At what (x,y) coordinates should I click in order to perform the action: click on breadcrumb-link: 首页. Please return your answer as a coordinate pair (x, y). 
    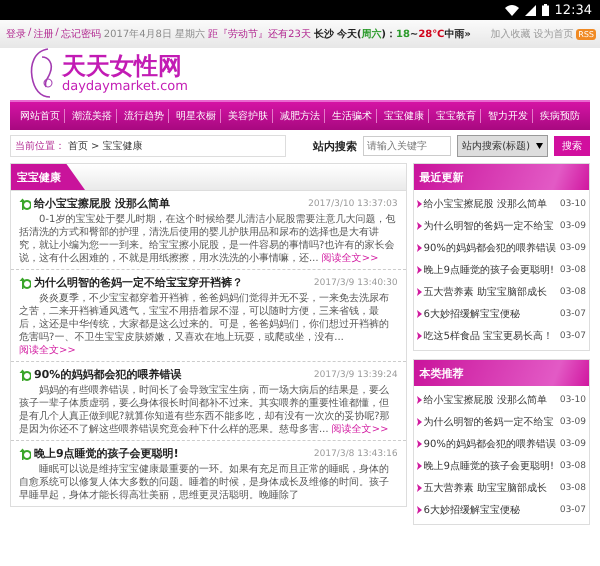
    Looking at the image, I should click on (78, 146).